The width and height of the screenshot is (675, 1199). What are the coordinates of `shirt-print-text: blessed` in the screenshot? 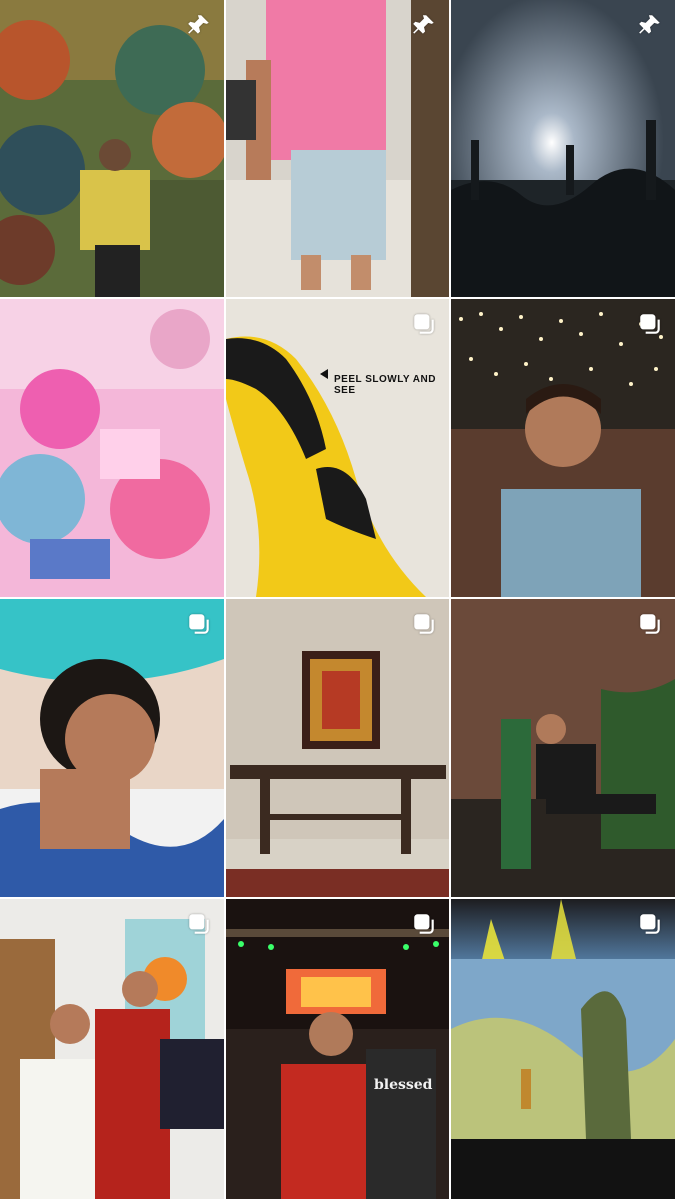 It's located at (403, 1085).